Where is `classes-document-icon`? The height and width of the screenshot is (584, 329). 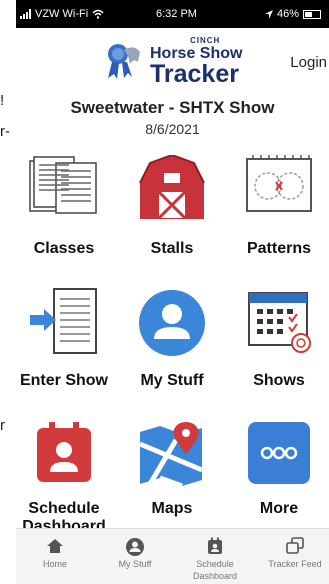
classes-document-icon is located at coordinates (63, 185).